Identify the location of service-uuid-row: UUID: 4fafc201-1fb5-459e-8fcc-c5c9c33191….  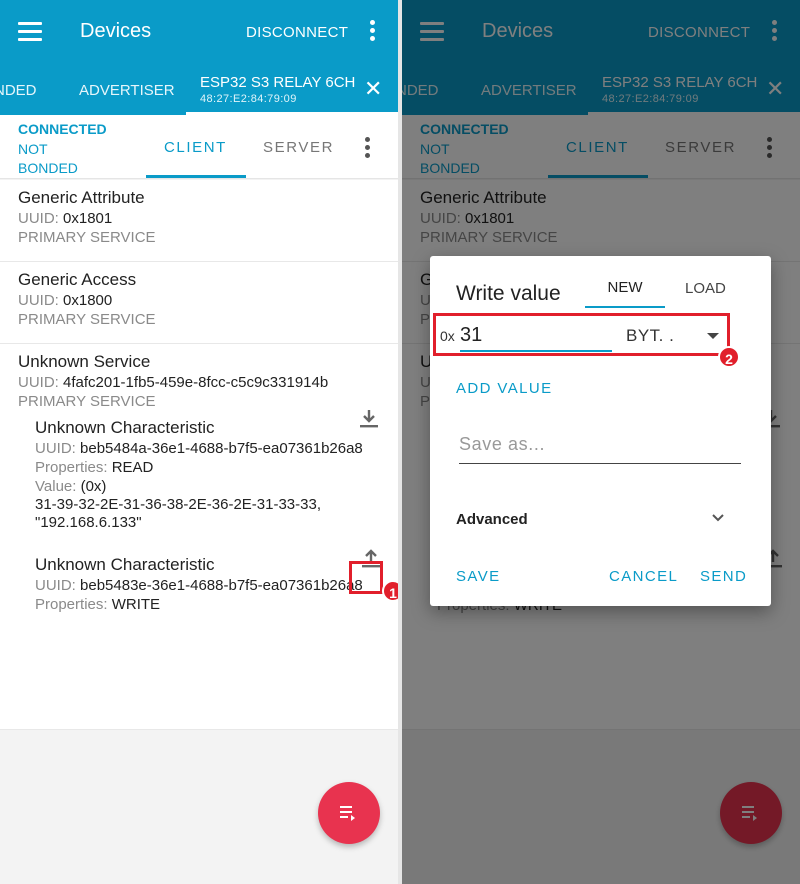
(208, 382).